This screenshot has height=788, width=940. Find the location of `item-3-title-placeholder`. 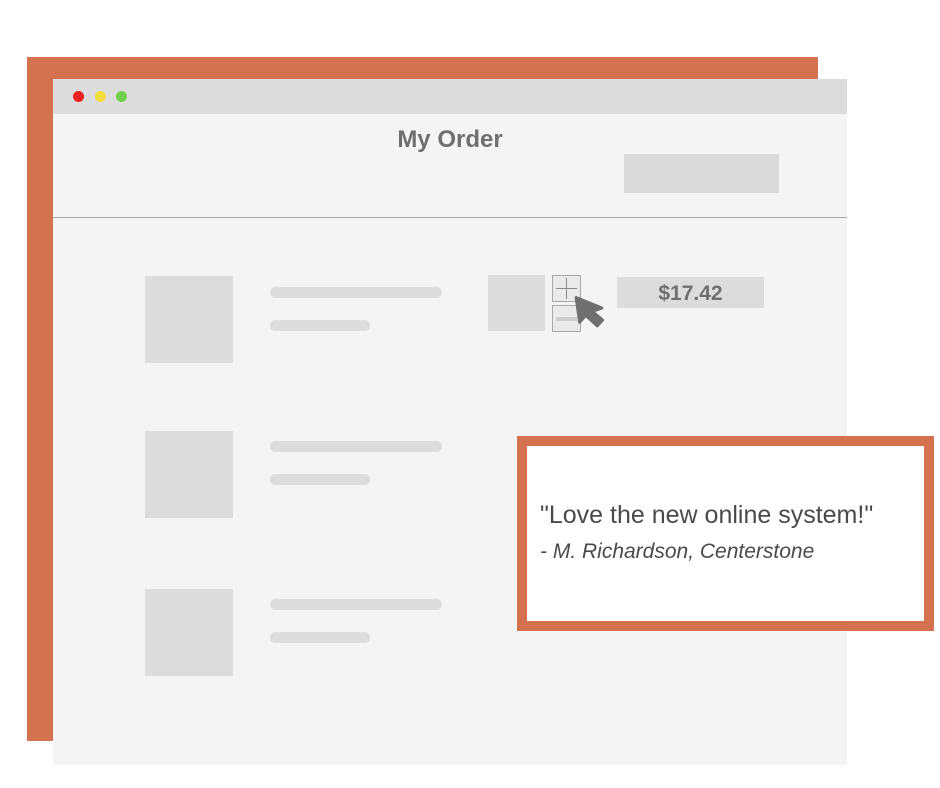

item-3-title-placeholder is located at coordinates (356, 604).